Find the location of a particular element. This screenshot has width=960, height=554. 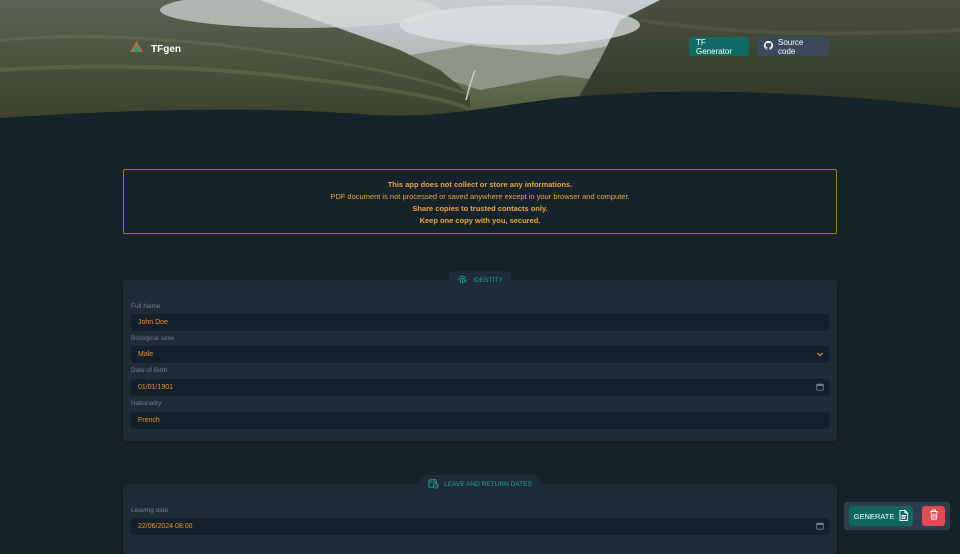

github-icon is located at coordinates (768, 46).